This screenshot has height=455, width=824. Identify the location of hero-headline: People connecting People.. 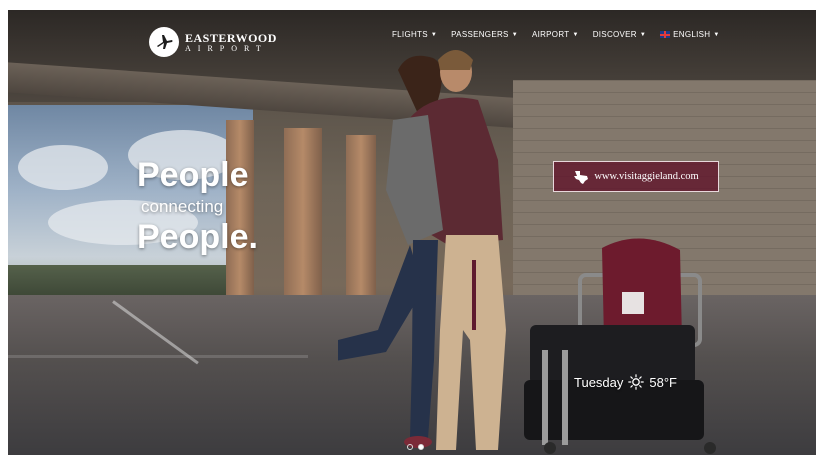
(197, 206).